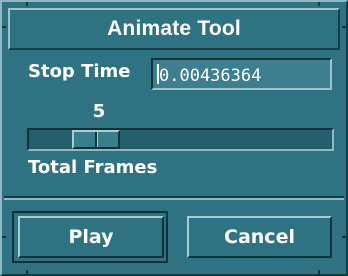  Describe the element at coordinates (174, 198) in the screenshot. I see `separator` at that location.